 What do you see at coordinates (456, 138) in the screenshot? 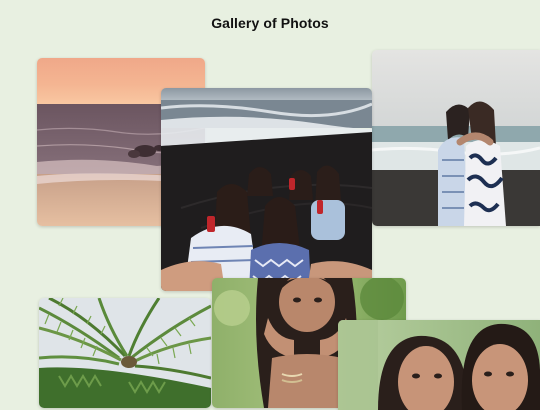
I see `photo-two-girls-hugging` at bounding box center [456, 138].